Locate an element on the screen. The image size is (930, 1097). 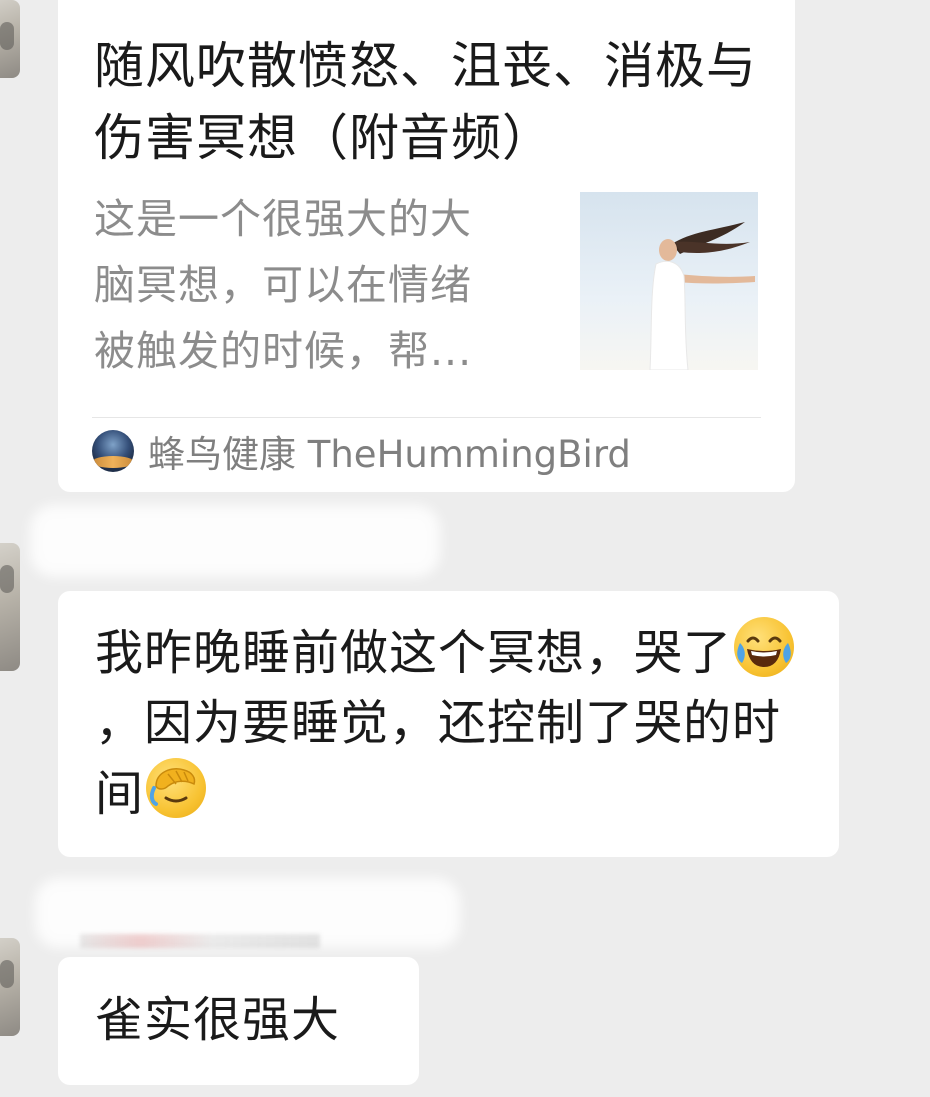
obscured-sender-name is located at coordinates (235, 541).